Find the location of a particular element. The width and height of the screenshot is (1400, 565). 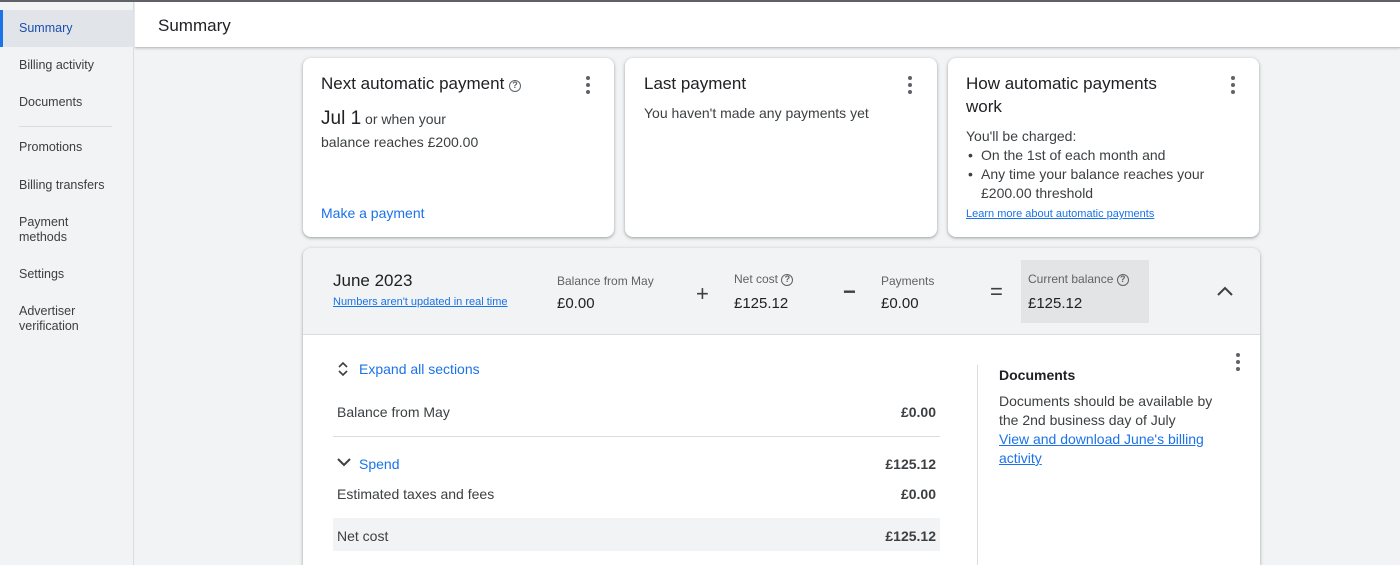

balance-from-value: £0.00 is located at coordinates (576, 303).